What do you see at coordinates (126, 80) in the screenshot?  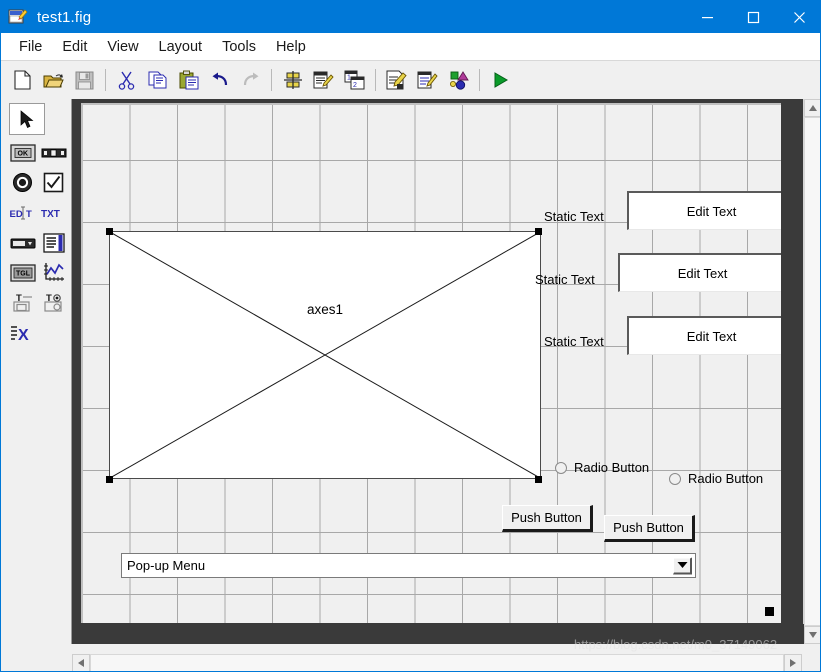 I see `cut-scissors-icon` at bounding box center [126, 80].